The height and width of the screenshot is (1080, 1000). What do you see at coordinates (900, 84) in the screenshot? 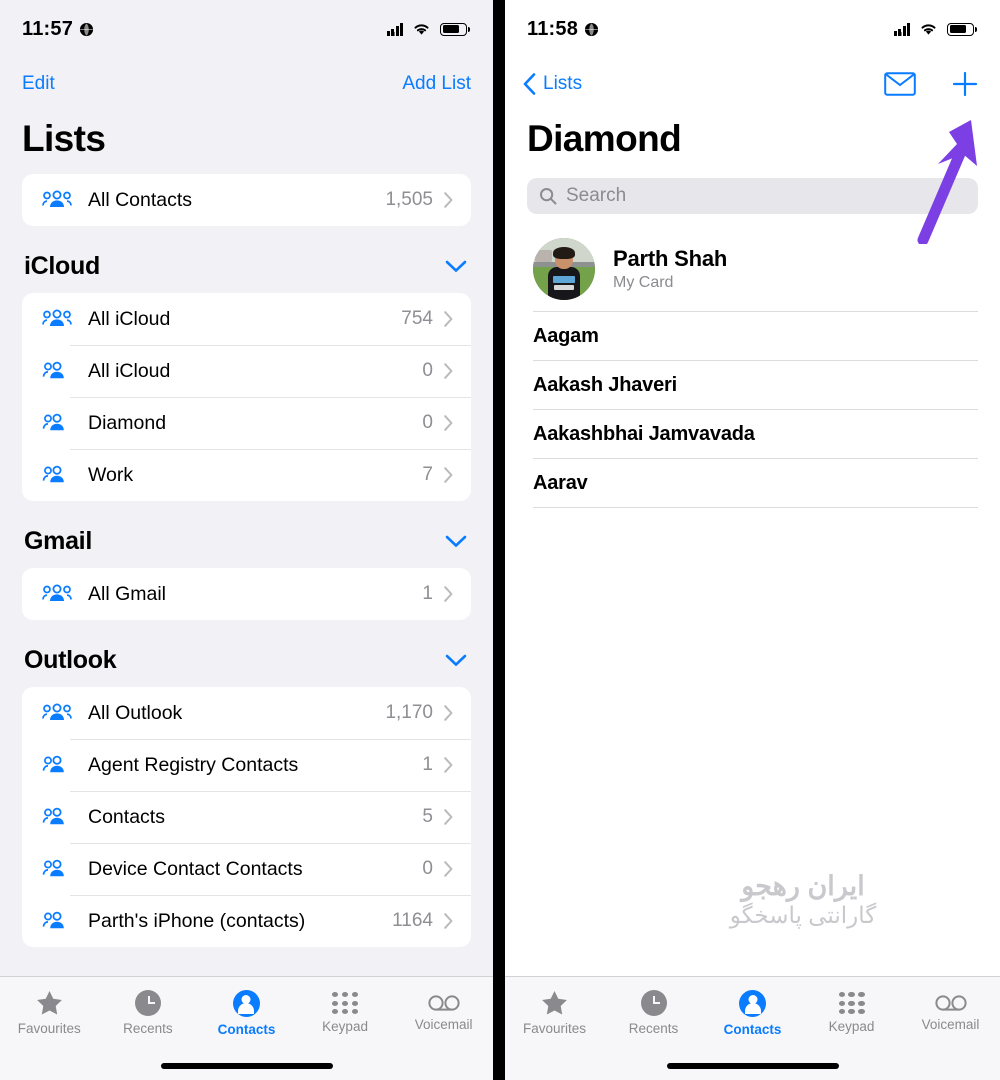
I see `envelope-icon` at bounding box center [900, 84].